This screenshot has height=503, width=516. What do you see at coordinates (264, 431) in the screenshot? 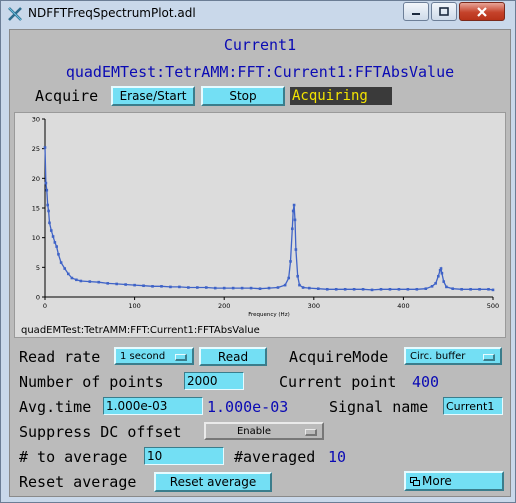
I see `suppress-dc-menu: Enable` at bounding box center [264, 431].